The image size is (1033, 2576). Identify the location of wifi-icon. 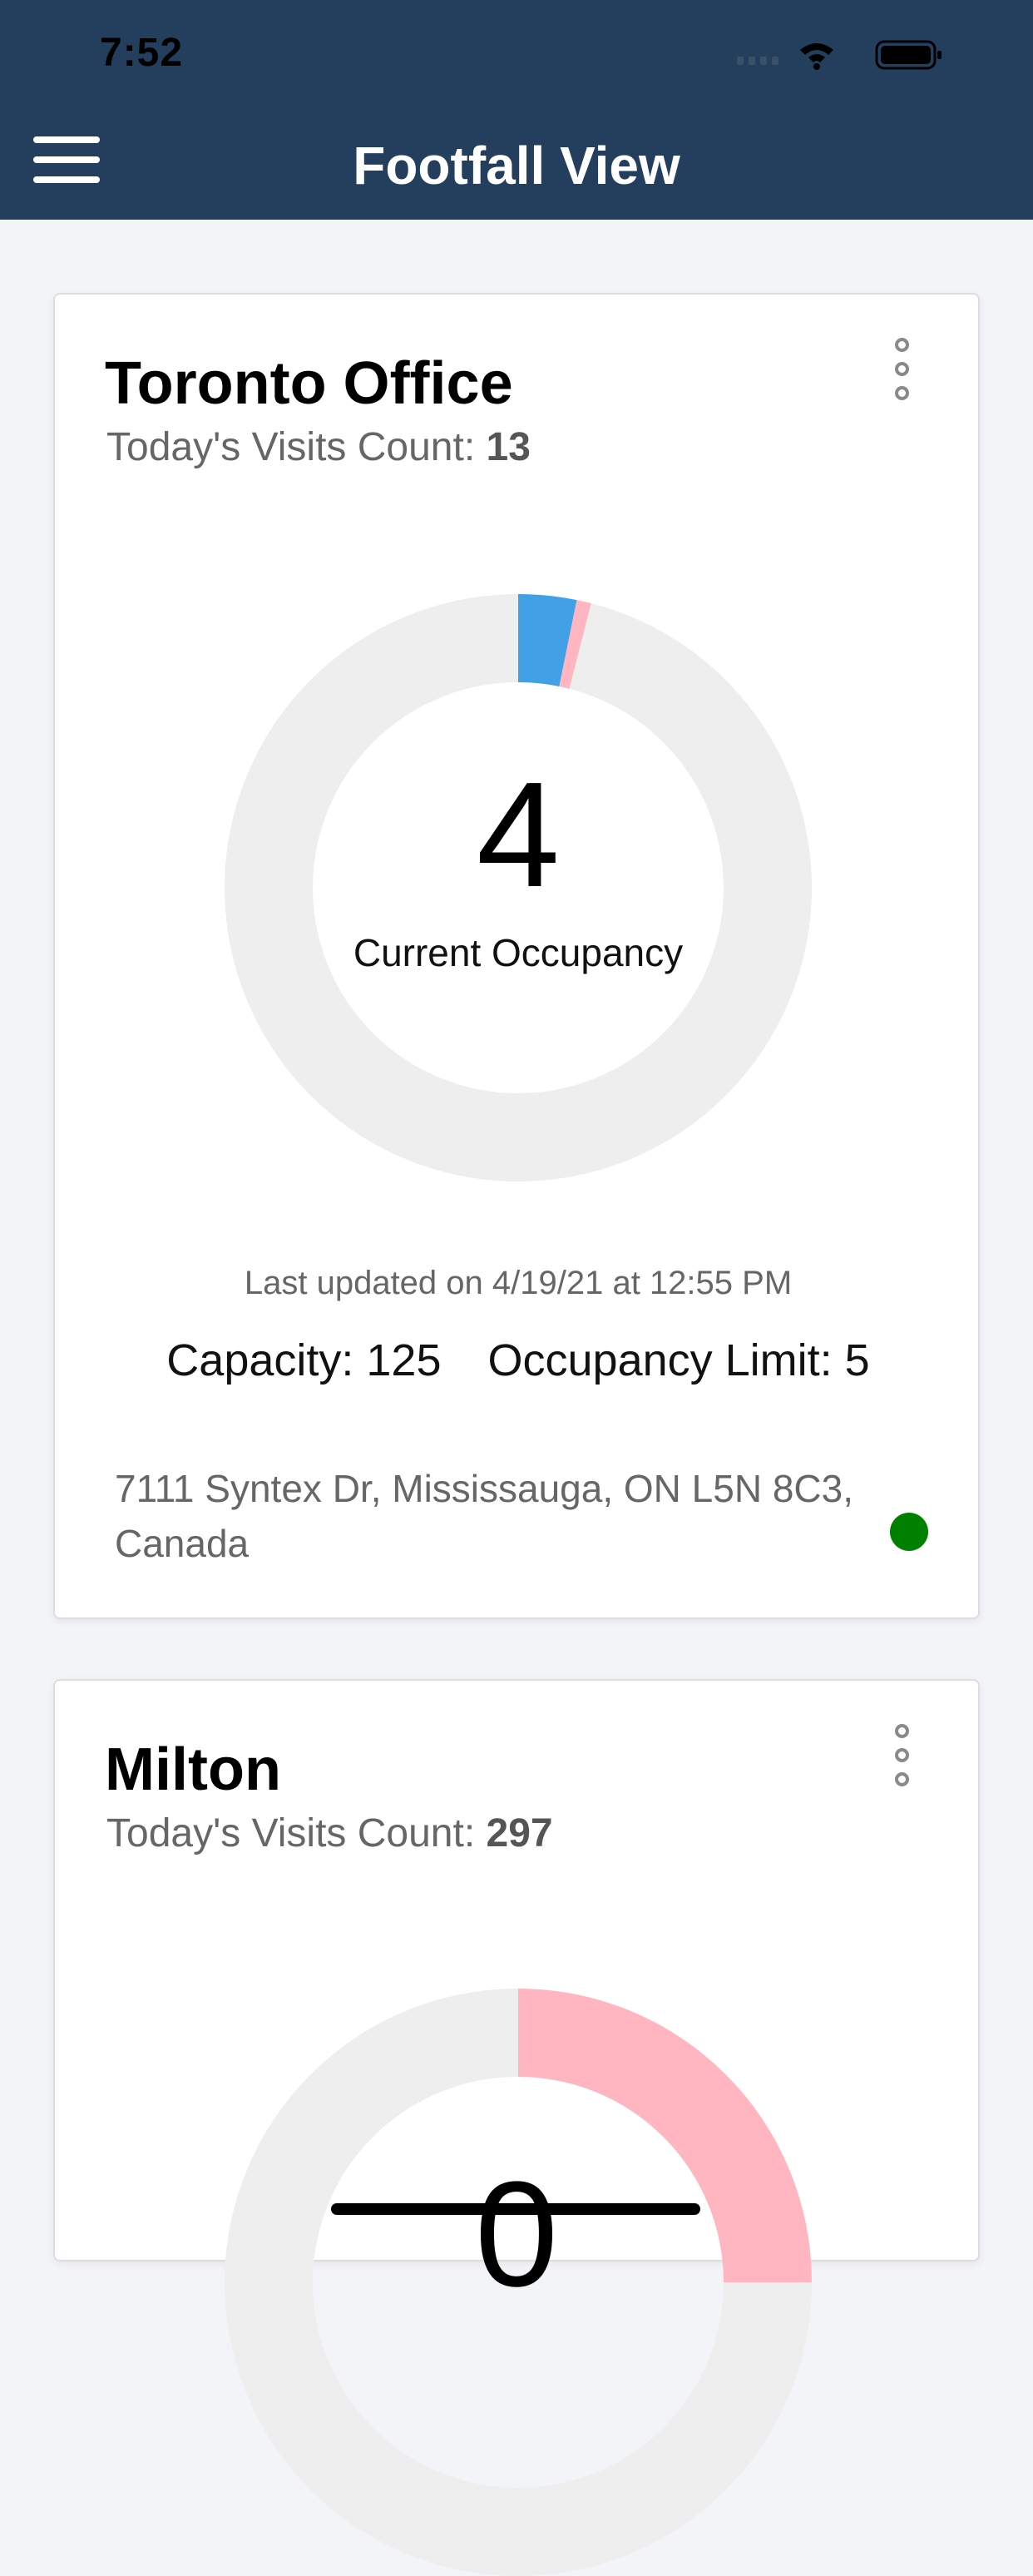
(816, 56).